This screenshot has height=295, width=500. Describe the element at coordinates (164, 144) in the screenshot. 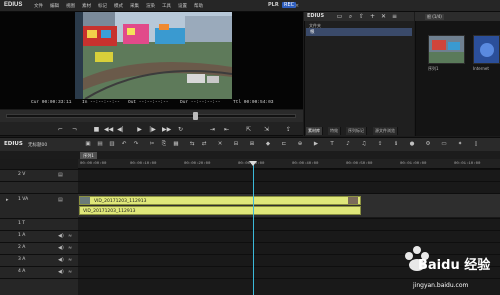

I see `copy-icon: ⎘` at that location.